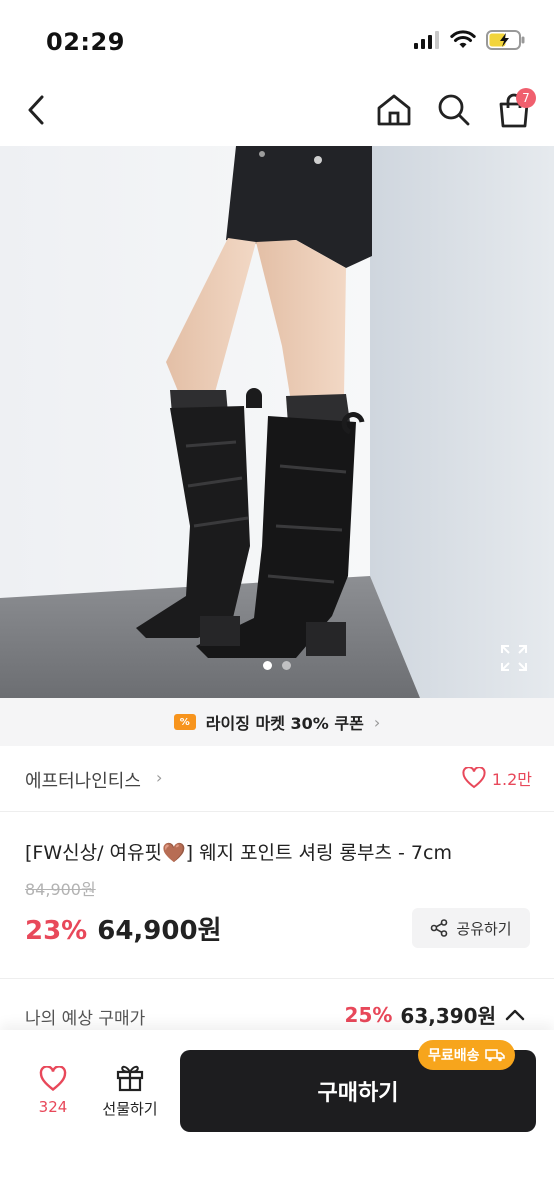 This screenshot has height=1200, width=554. Describe the element at coordinates (463, 39) in the screenshot. I see `wifi-icon` at that location.